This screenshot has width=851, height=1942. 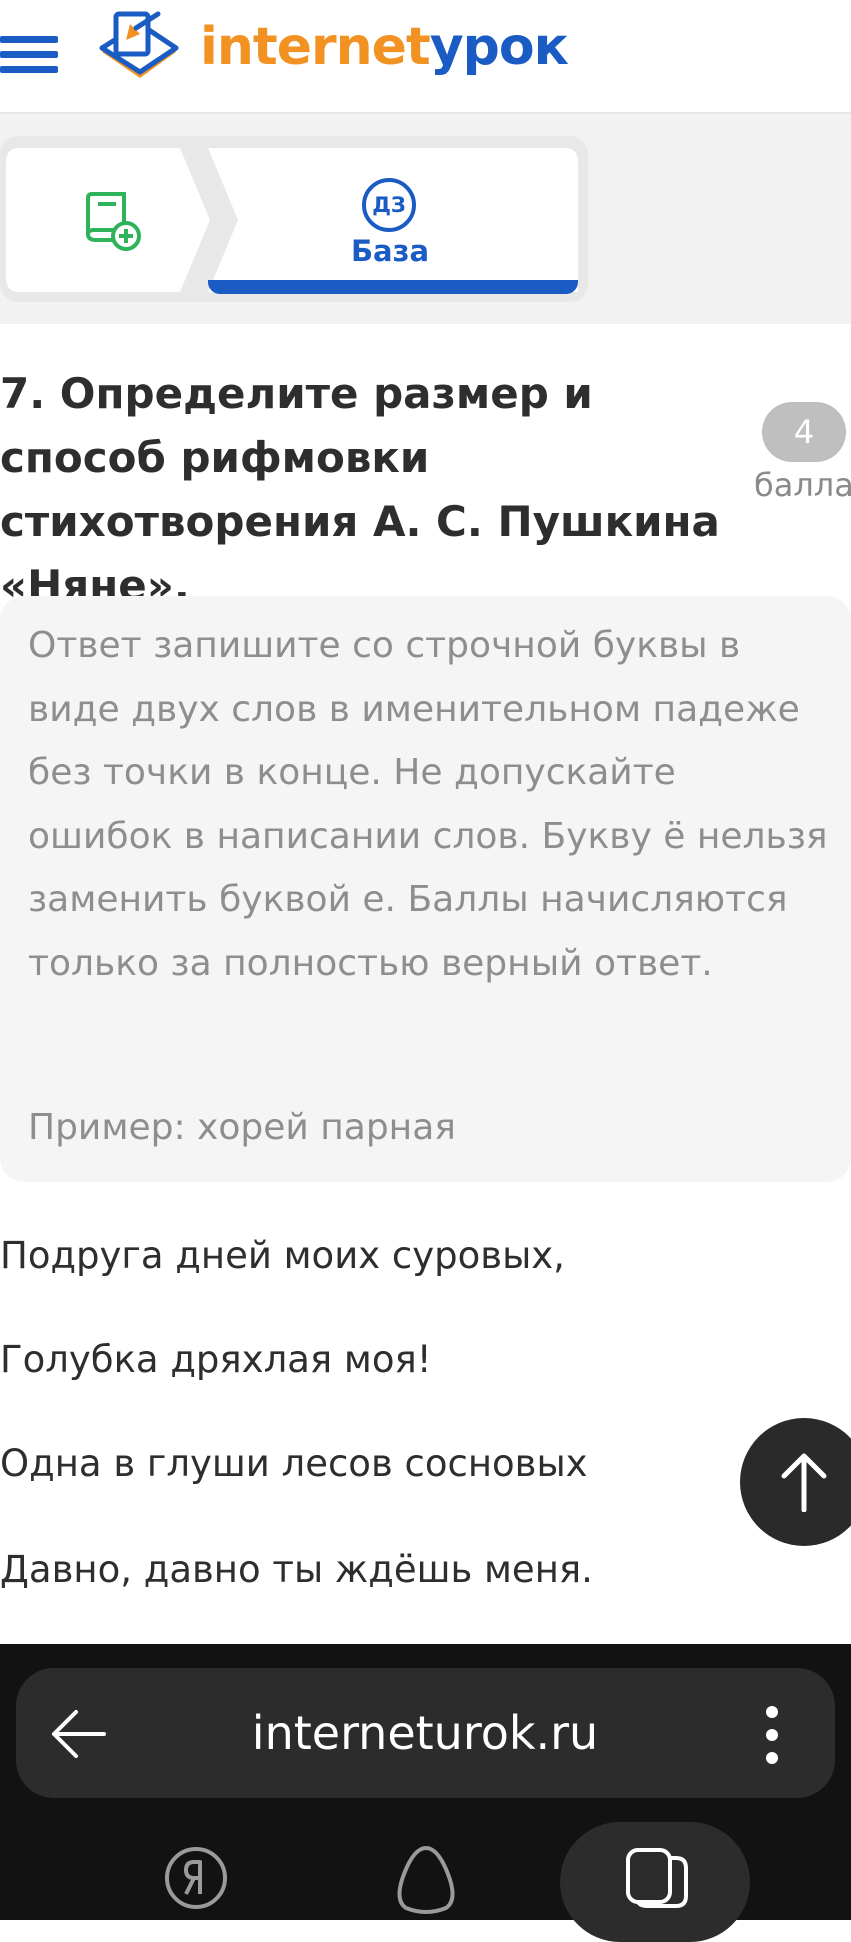 I want to click on home-icon, so click(x=426, y=1879).